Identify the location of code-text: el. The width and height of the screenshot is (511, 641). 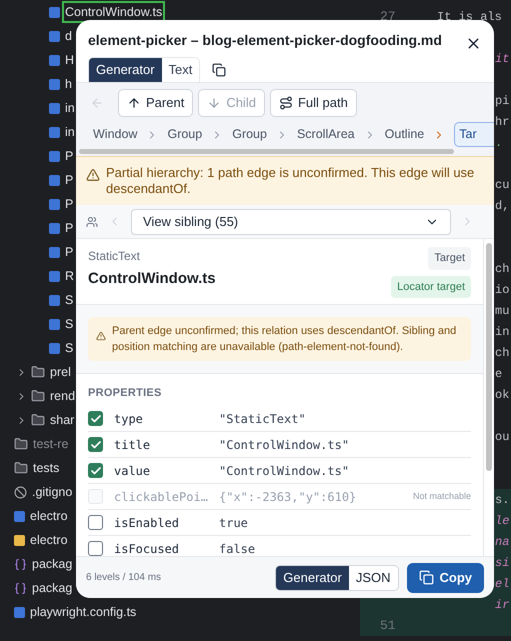
(502, 584).